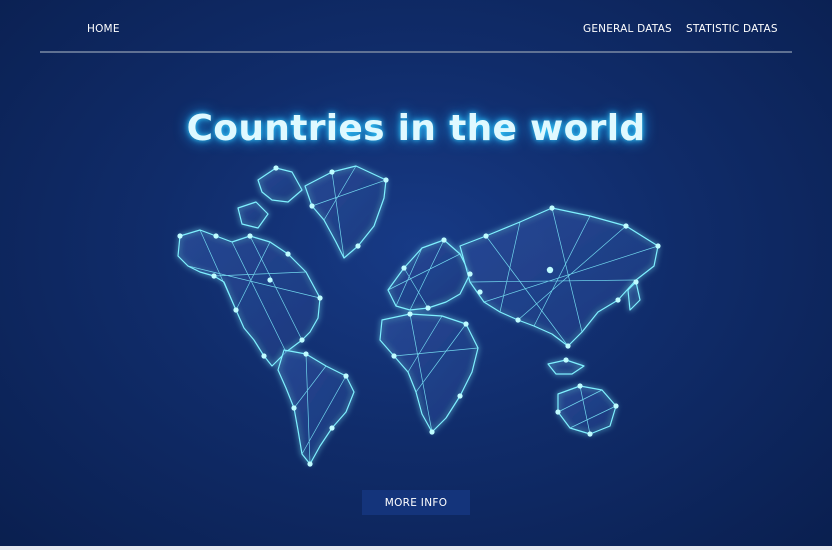 The height and width of the screenshot is (550, 832). What do you see at coordinates (416, 52) in the screenshot?
I see `nav-divider` at bounding box center [416, 52].